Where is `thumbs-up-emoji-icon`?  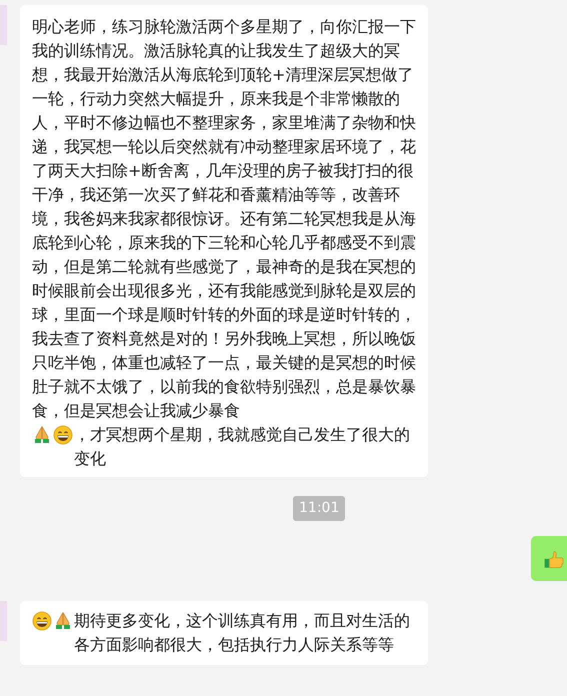 thumbs-up-emoji-icon is located at coordinates (554, 559).